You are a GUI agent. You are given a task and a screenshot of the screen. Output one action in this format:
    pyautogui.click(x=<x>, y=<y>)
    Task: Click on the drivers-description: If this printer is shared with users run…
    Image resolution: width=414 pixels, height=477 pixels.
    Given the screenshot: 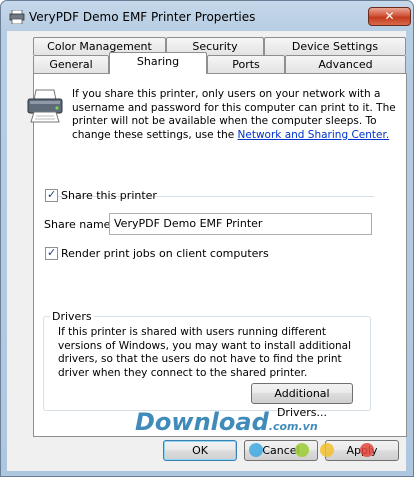 What is the action you would take?
    pyautogui.click(x=205, y=352)
    